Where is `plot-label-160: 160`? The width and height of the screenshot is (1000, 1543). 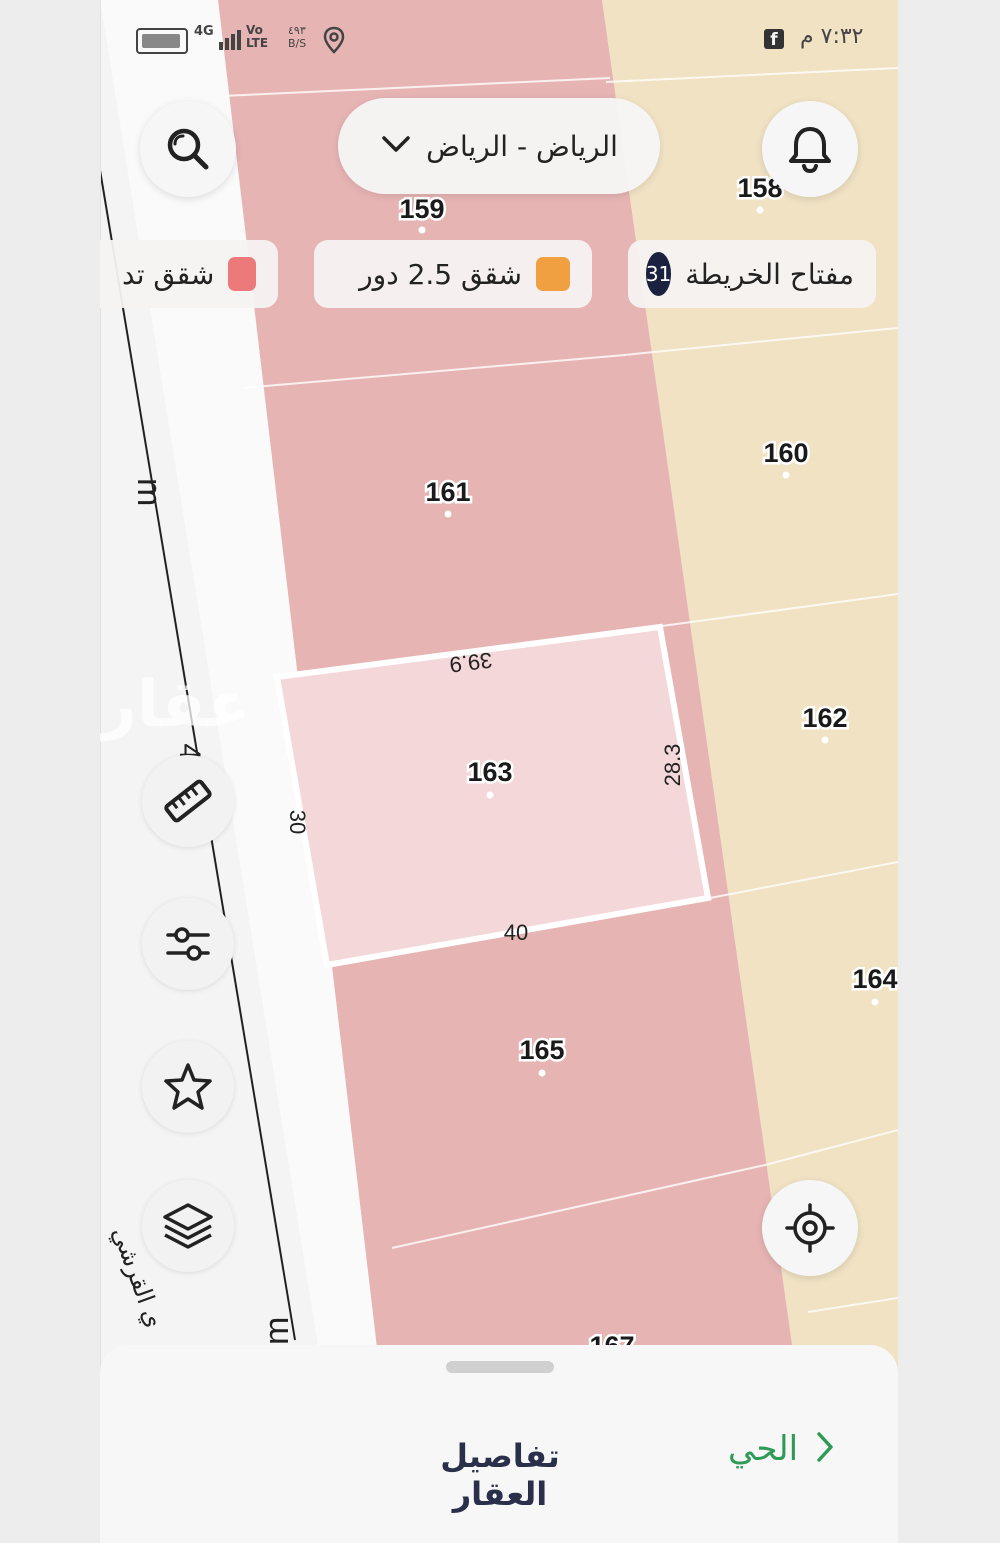
plot-label-160: 160 is located at coordinates (785, 453).